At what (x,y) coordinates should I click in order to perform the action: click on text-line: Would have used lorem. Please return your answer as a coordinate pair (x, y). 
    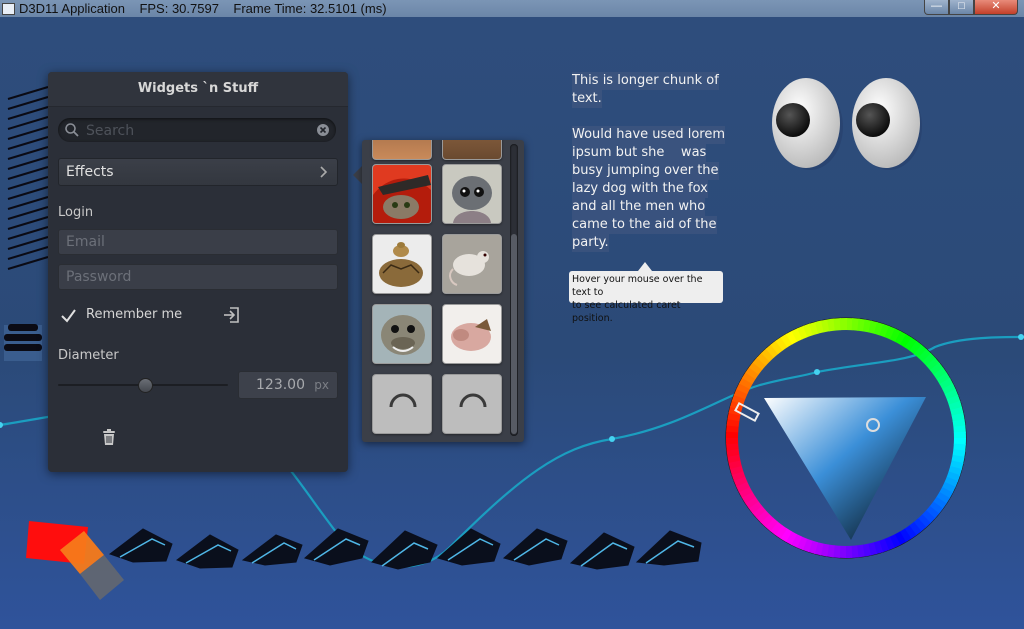
    Looking at the image, I should click on (648, 135).